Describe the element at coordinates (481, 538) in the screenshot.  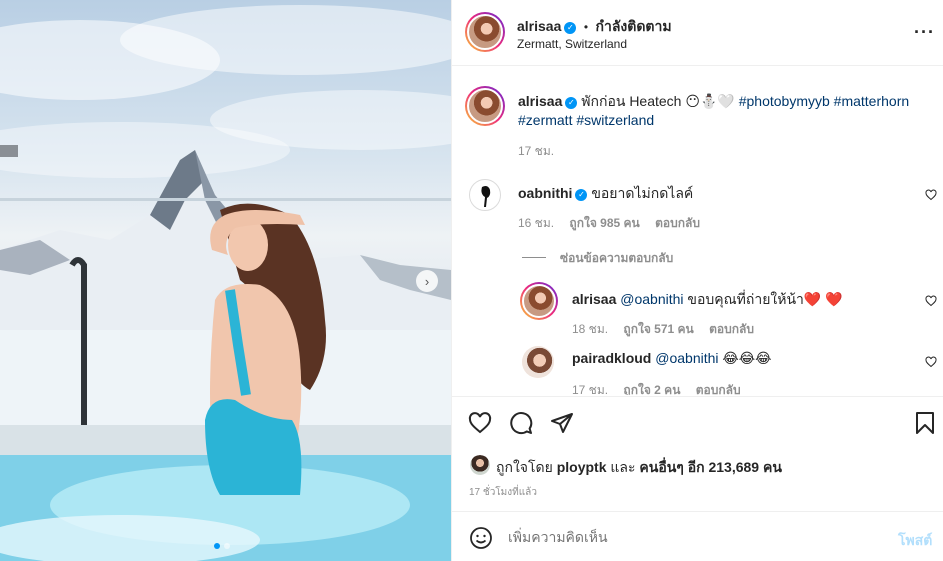
I see `emoji-smiley-icon` at that location.